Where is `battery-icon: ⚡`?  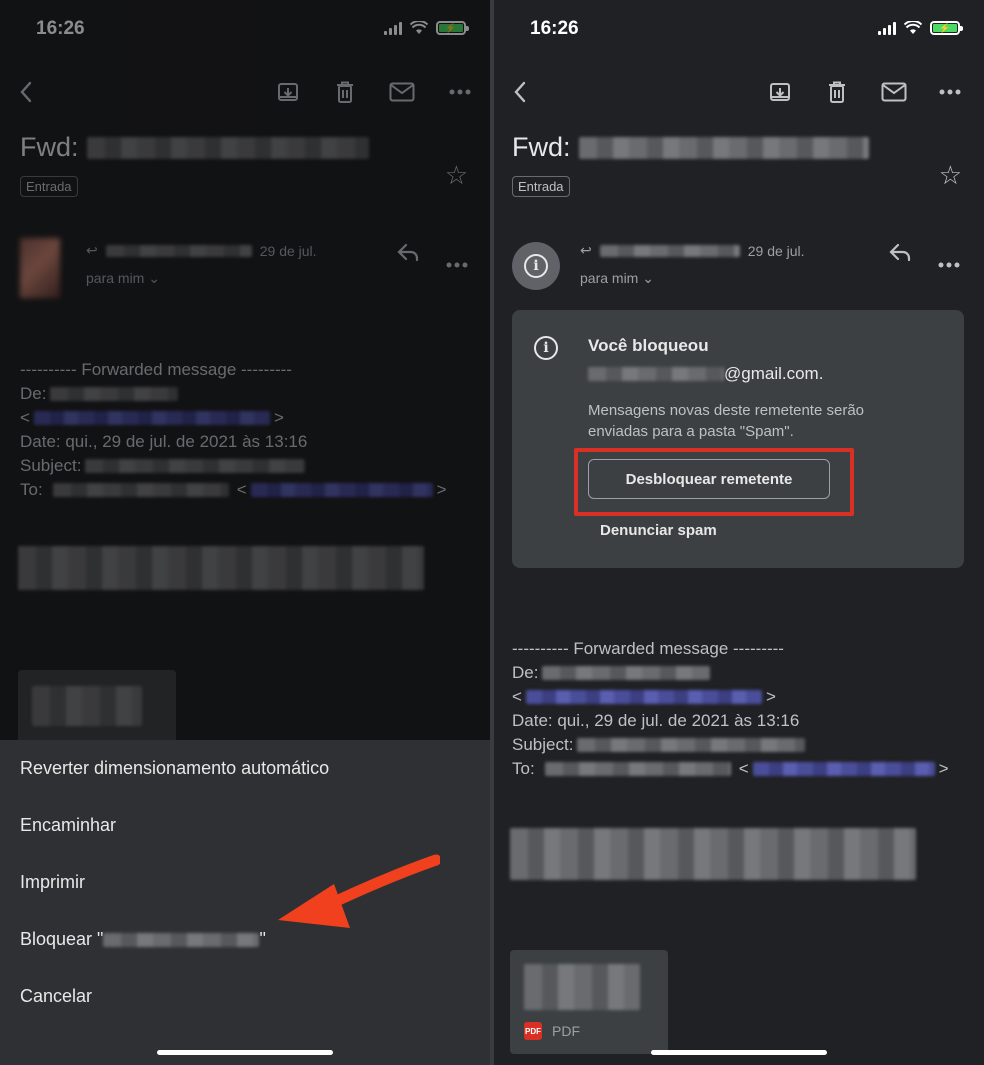
battery-icon: ⚡ is located at coordinates (946, 28).